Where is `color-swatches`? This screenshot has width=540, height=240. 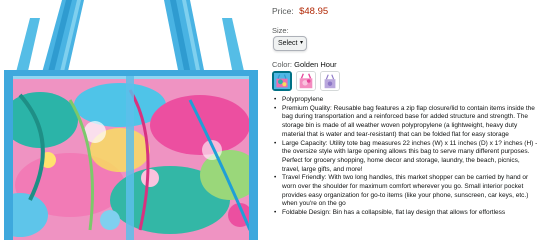
color-swatches is located at coordinates (306, 81).